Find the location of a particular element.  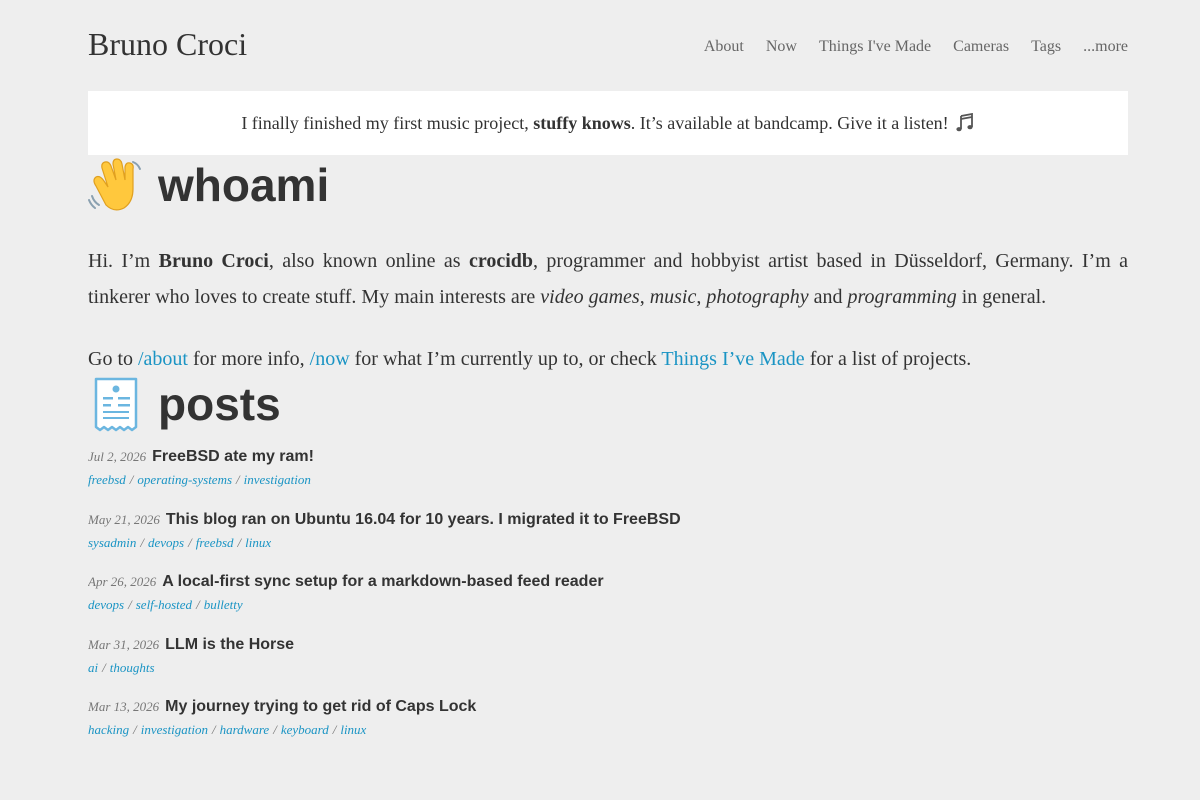

post-heading-line: Mar 31, 2026 LLM is the Horse is located at coordinates (608, 645).